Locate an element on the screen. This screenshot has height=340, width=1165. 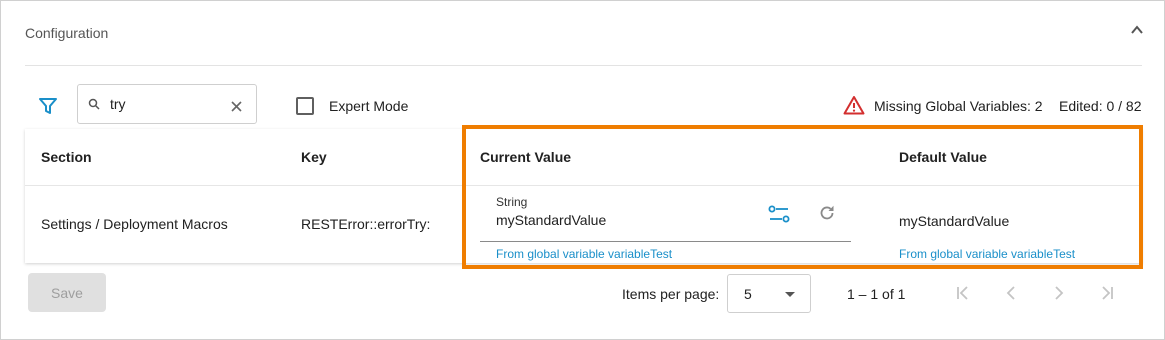
header-default-value: Default Value is located at coordinates (943, 157).